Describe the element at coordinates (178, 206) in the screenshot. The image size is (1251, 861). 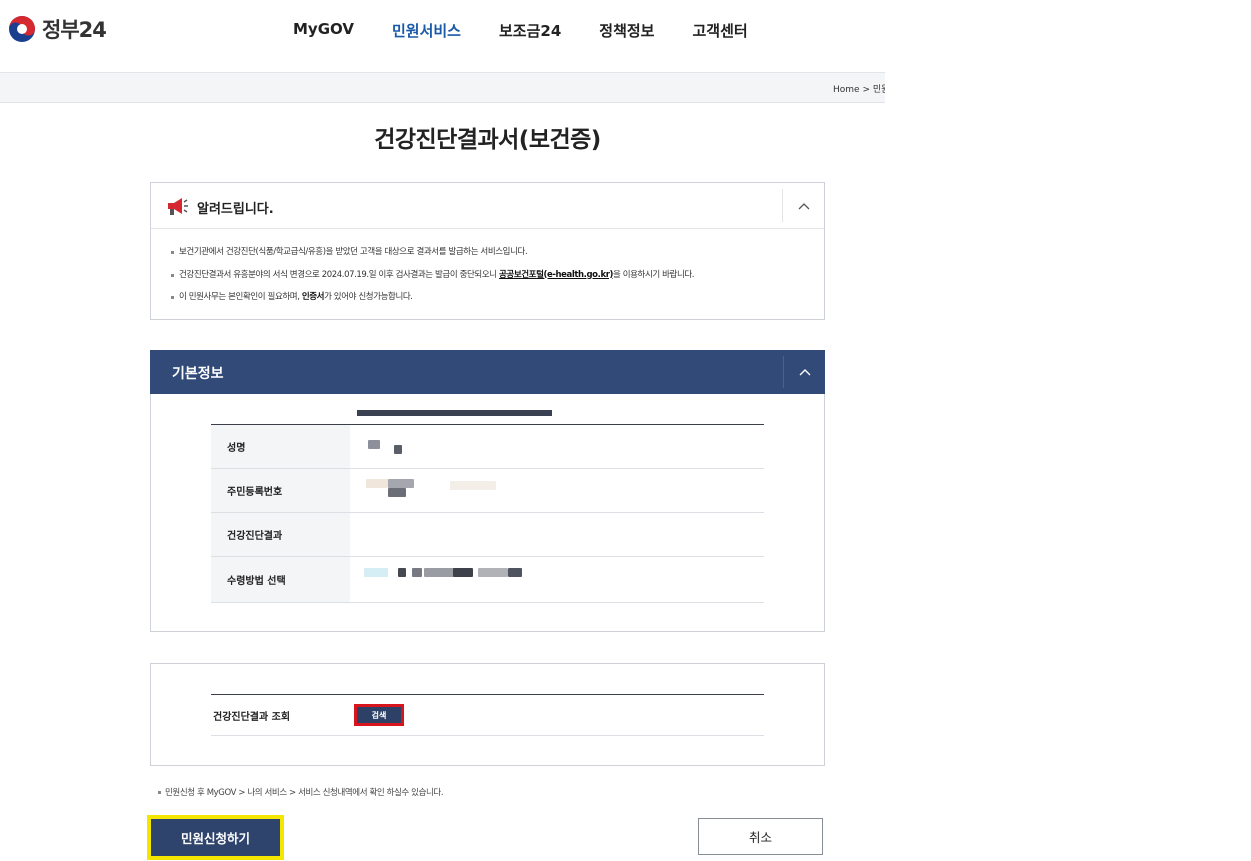
I see `megaphone-icon` at that location.